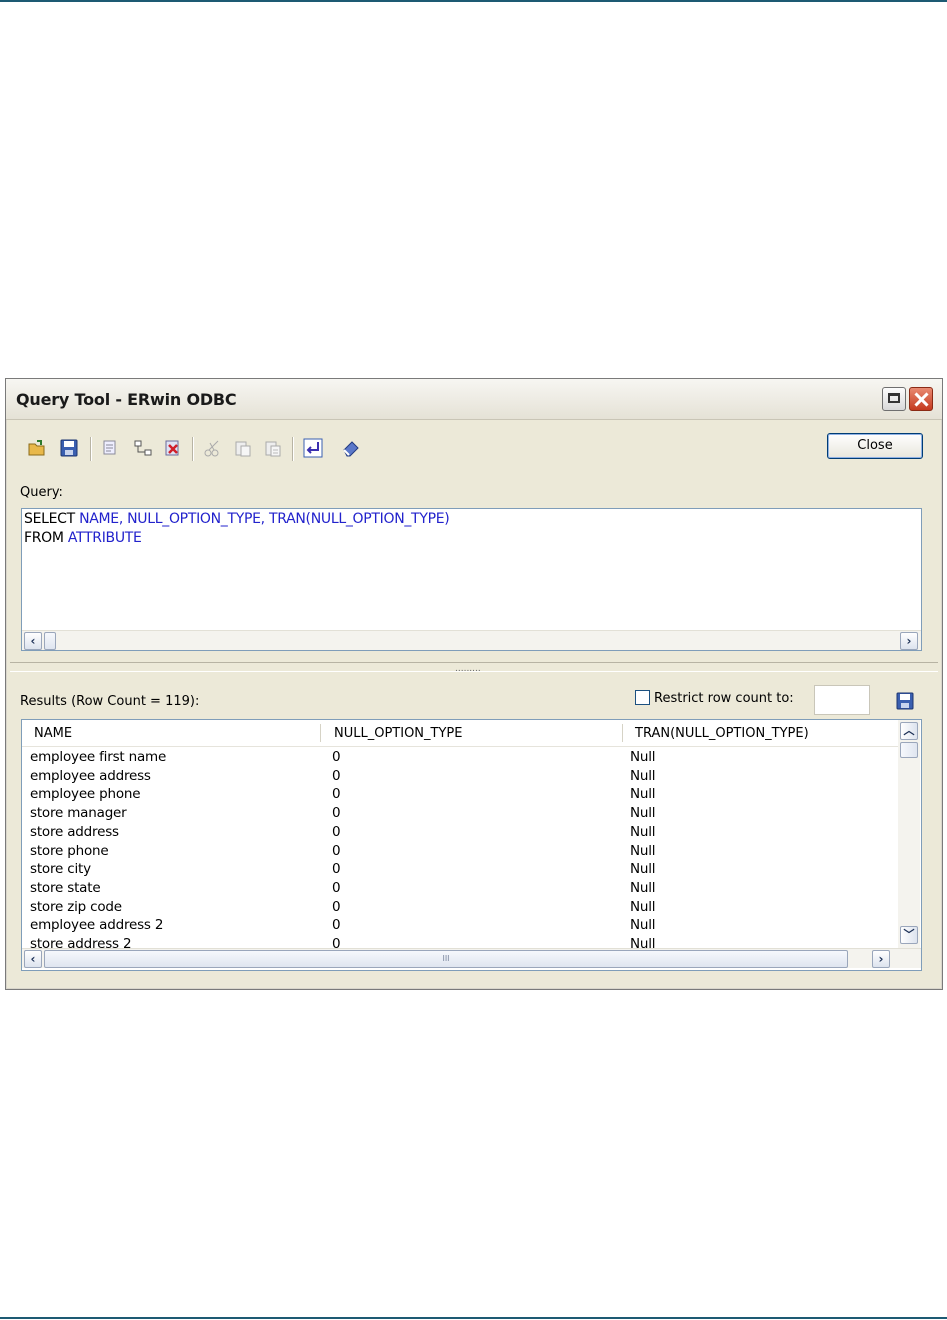 The width and height of the screenshot is (947, 1320). Describe the element at coordinates (76, 906) in the screenshot. I see `cell-name: store zip code` at that location.